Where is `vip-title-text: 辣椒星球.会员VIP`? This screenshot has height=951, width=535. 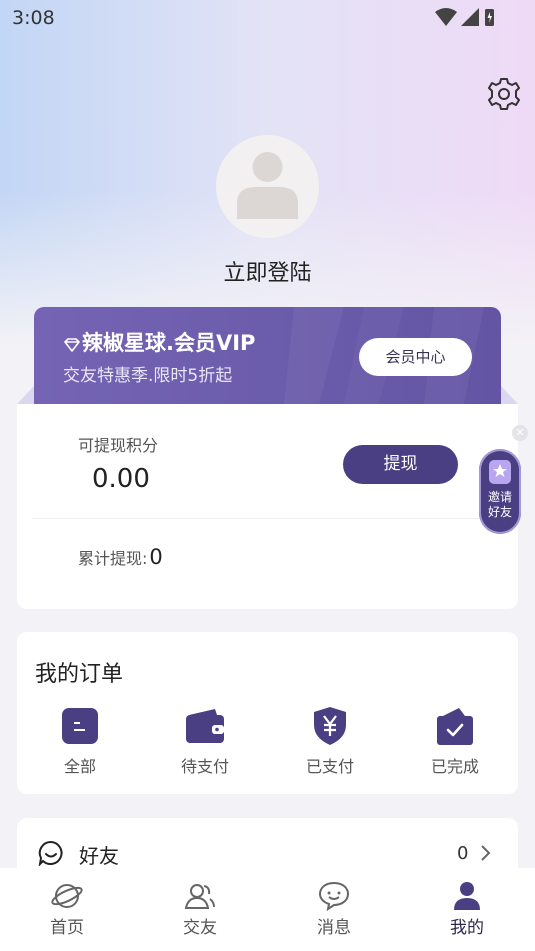 vip-title-text: 辣椒星球.会员VIP is located at coordinates (169, 343).